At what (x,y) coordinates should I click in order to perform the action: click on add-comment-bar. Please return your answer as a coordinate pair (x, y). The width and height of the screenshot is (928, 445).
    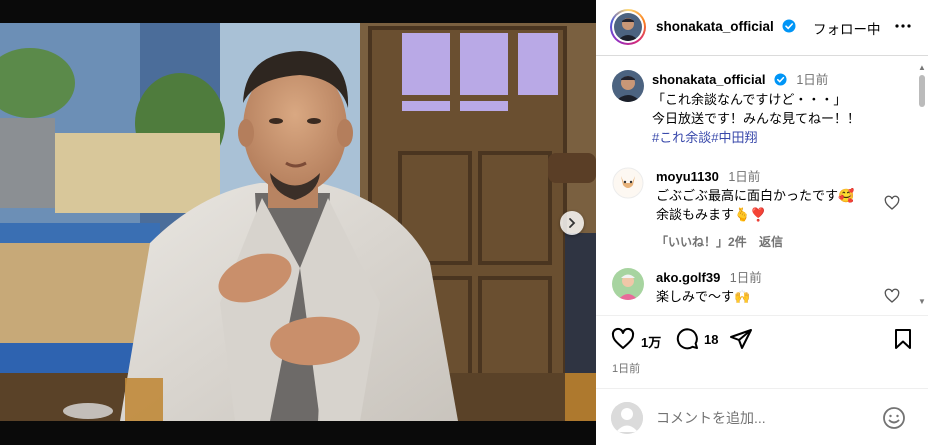
    Looking at the image, I should click on (762, 416).